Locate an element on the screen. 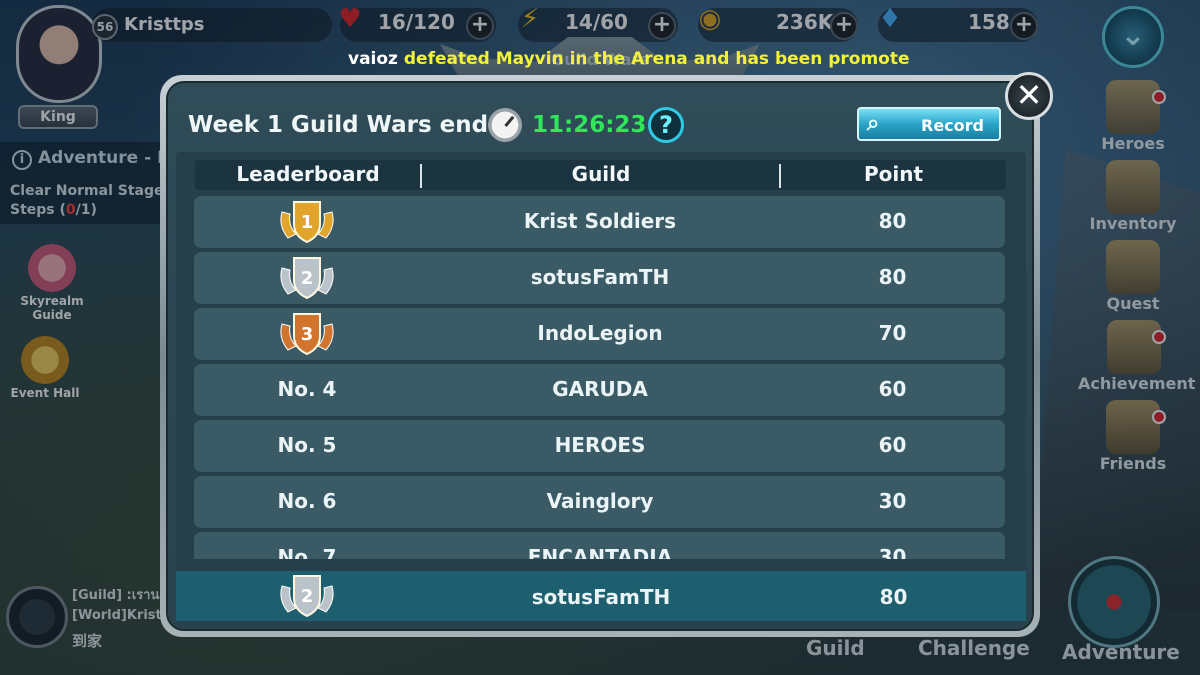 Image resolution: width=1200 pixels, height=675 pixels. leaderboard-row: 2 sotusFamTH 80 is located at coordinates (599, 278).